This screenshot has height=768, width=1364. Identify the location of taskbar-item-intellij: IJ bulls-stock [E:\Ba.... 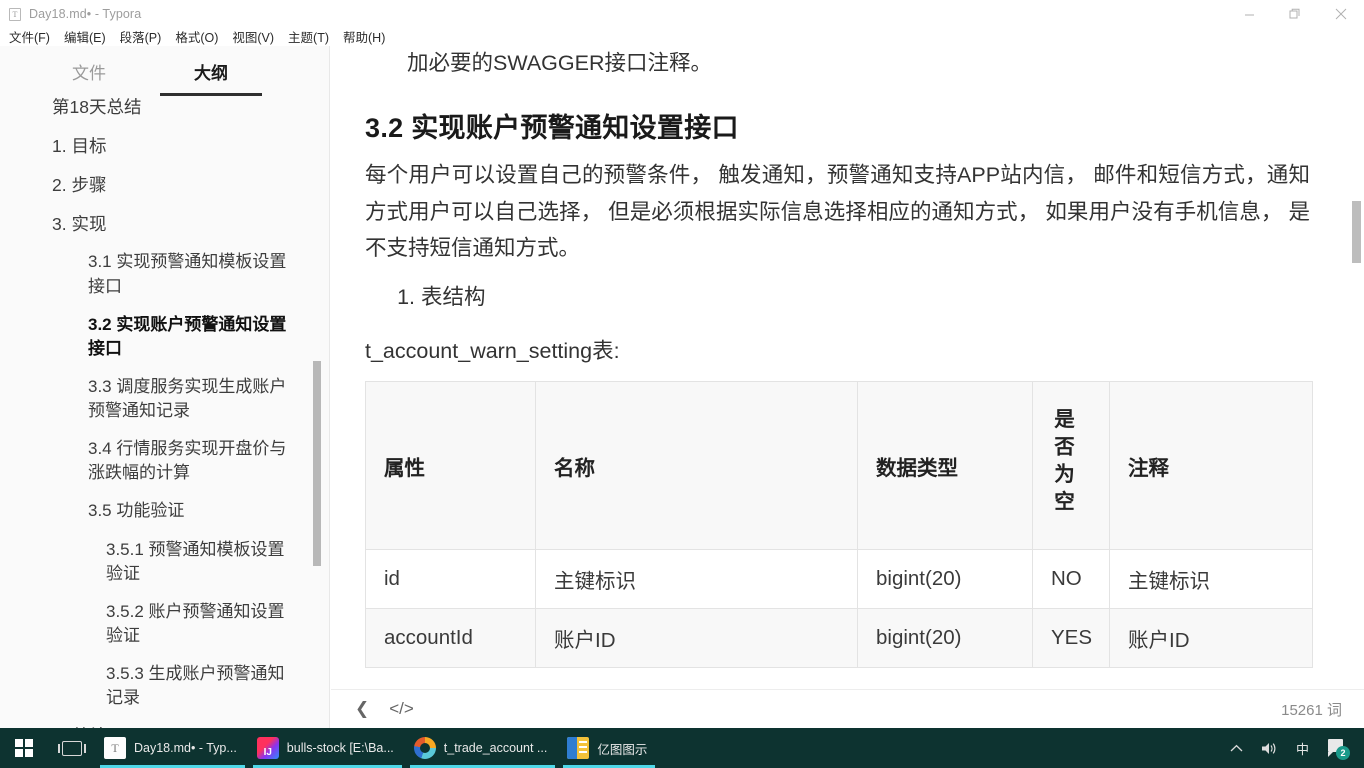
(327, 748).